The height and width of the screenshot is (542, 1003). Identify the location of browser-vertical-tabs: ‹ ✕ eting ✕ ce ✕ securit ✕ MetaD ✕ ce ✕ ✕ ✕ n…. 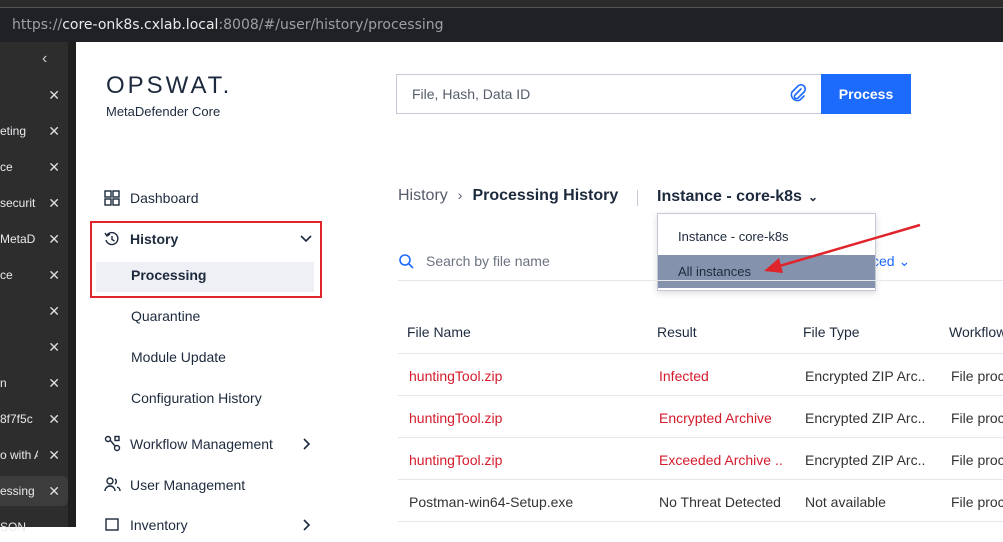
(38, 288).